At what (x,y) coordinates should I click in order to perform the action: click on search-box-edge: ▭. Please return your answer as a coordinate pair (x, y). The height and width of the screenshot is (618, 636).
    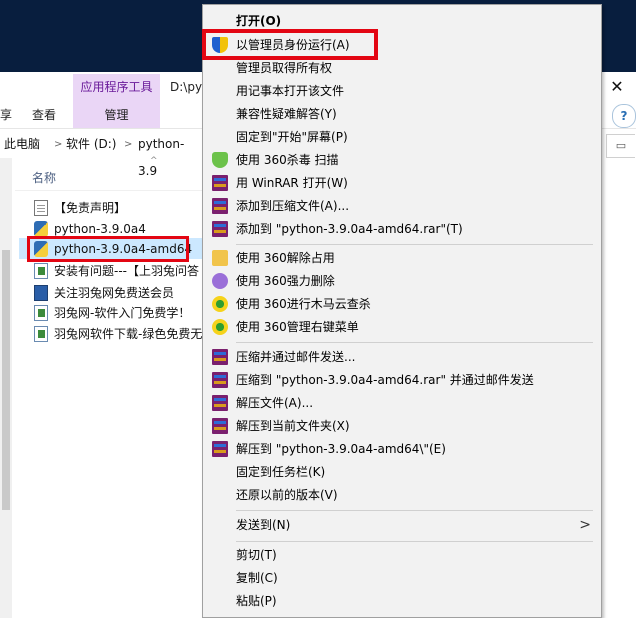
    Looking at the image, I should click on (620, 146).